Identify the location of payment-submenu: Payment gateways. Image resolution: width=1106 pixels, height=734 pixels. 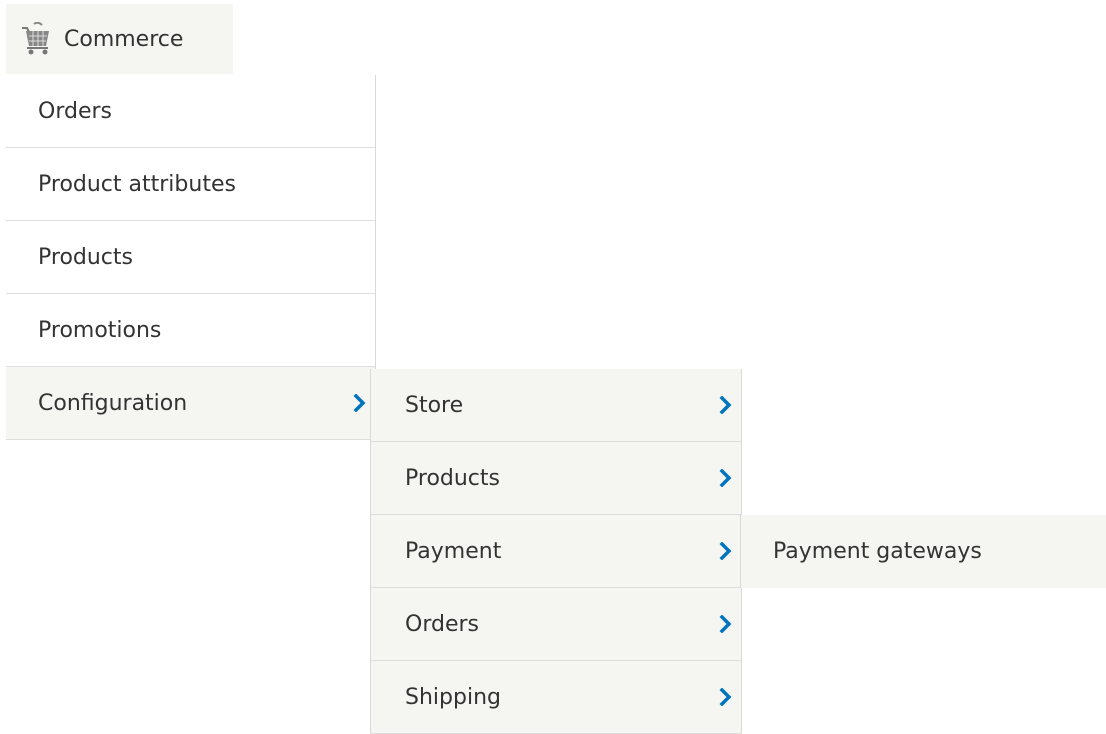
(923, 551).